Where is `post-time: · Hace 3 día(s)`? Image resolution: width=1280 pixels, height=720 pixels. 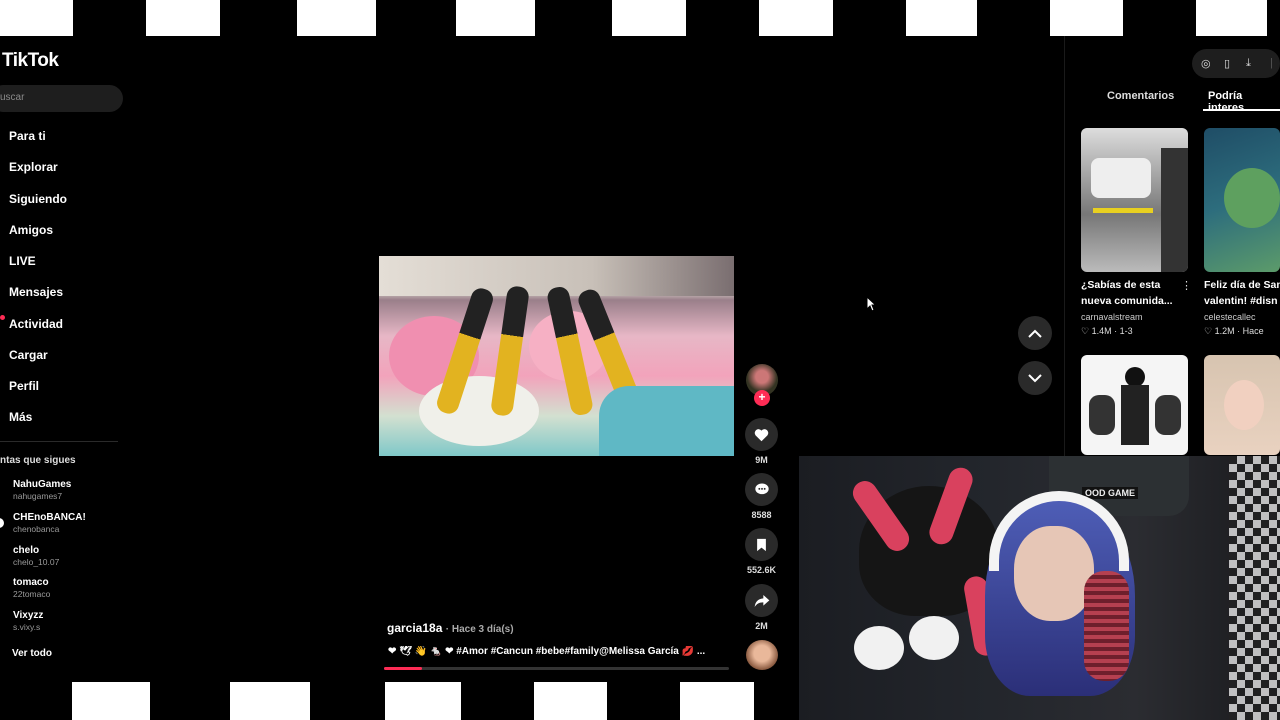 post-time: · Hace 3 día(s) is located at coordinates (479, 629).